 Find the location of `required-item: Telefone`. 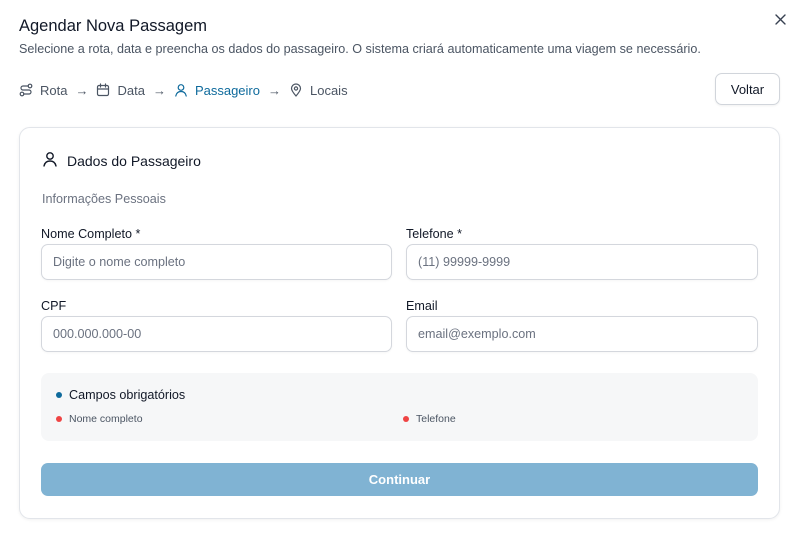

required-item: Telefone is located at coordinates (429, 419).